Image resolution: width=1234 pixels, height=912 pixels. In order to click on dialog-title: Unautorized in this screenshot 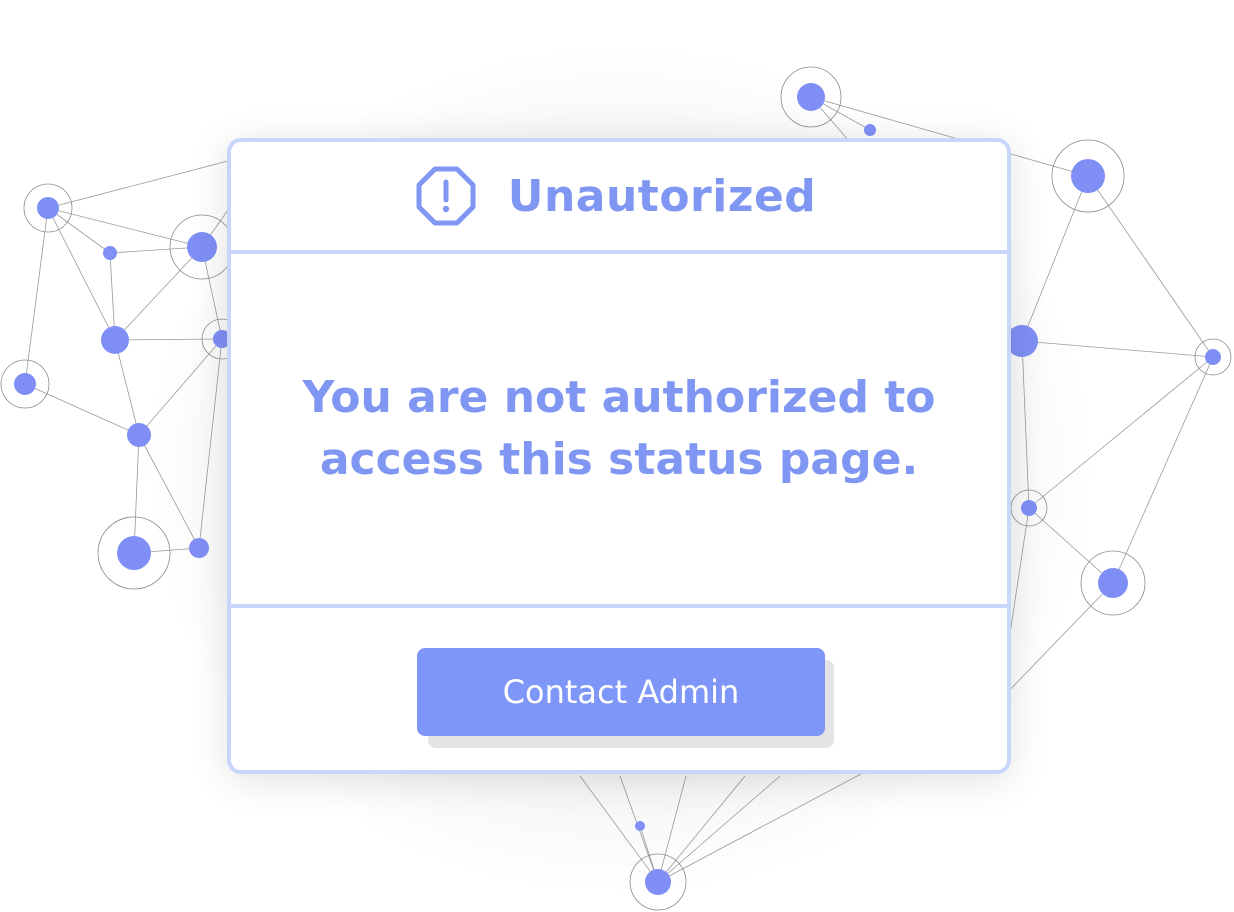, I will do `click(662, 196)`.